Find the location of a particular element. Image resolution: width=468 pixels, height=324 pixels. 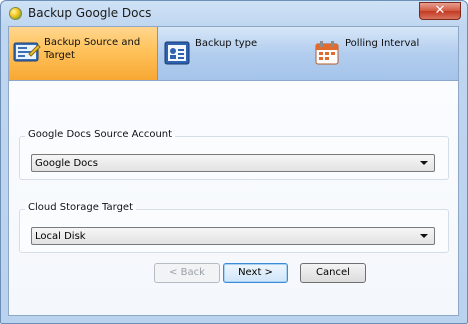

source-account-group: Google Docs Source Account Google Docs is located at coordinates (234, 154).